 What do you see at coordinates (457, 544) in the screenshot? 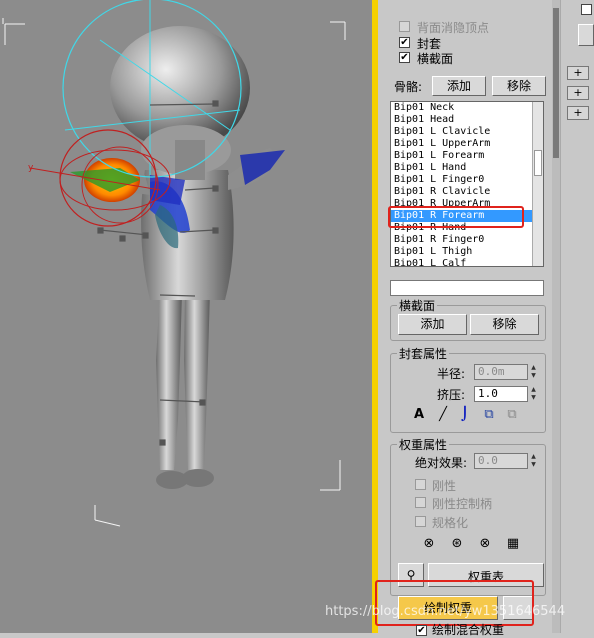
I see `select-verts-icon: ⊛` at bounding box center [457, 544].